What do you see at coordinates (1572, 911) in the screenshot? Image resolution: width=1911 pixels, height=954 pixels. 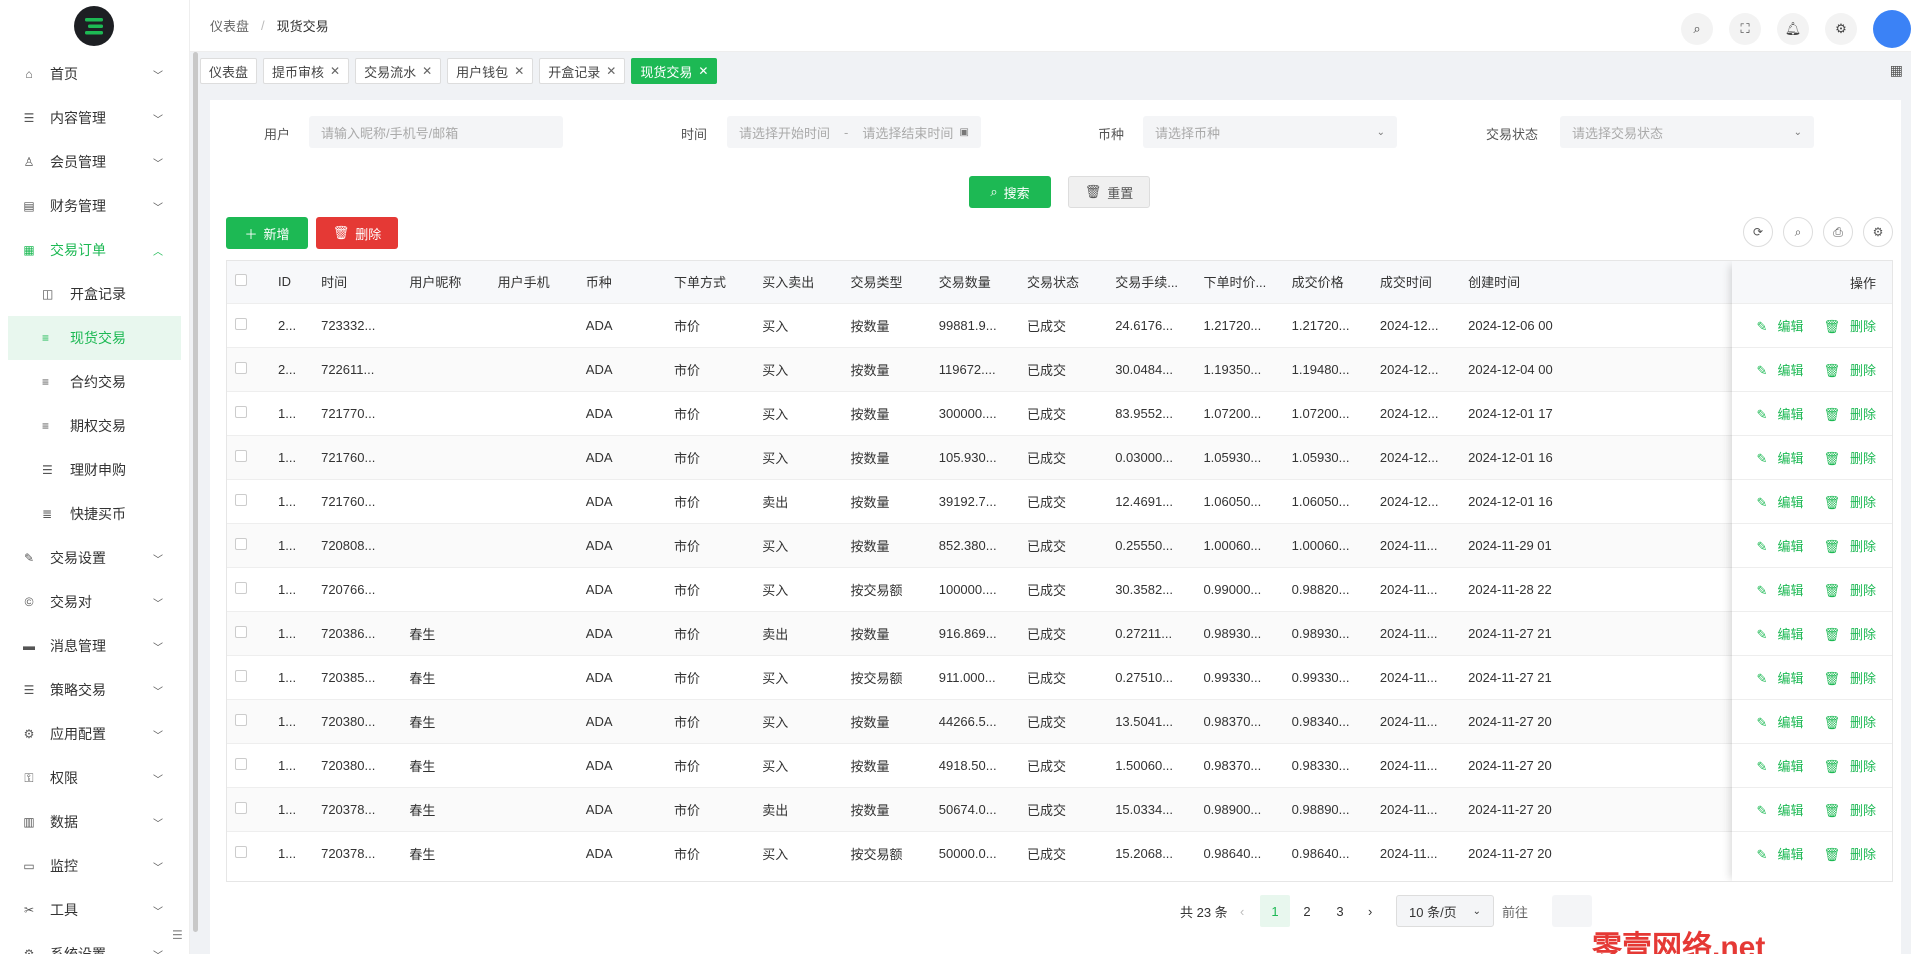 I see `goto-page-input` at bounding box center [1572, 911].